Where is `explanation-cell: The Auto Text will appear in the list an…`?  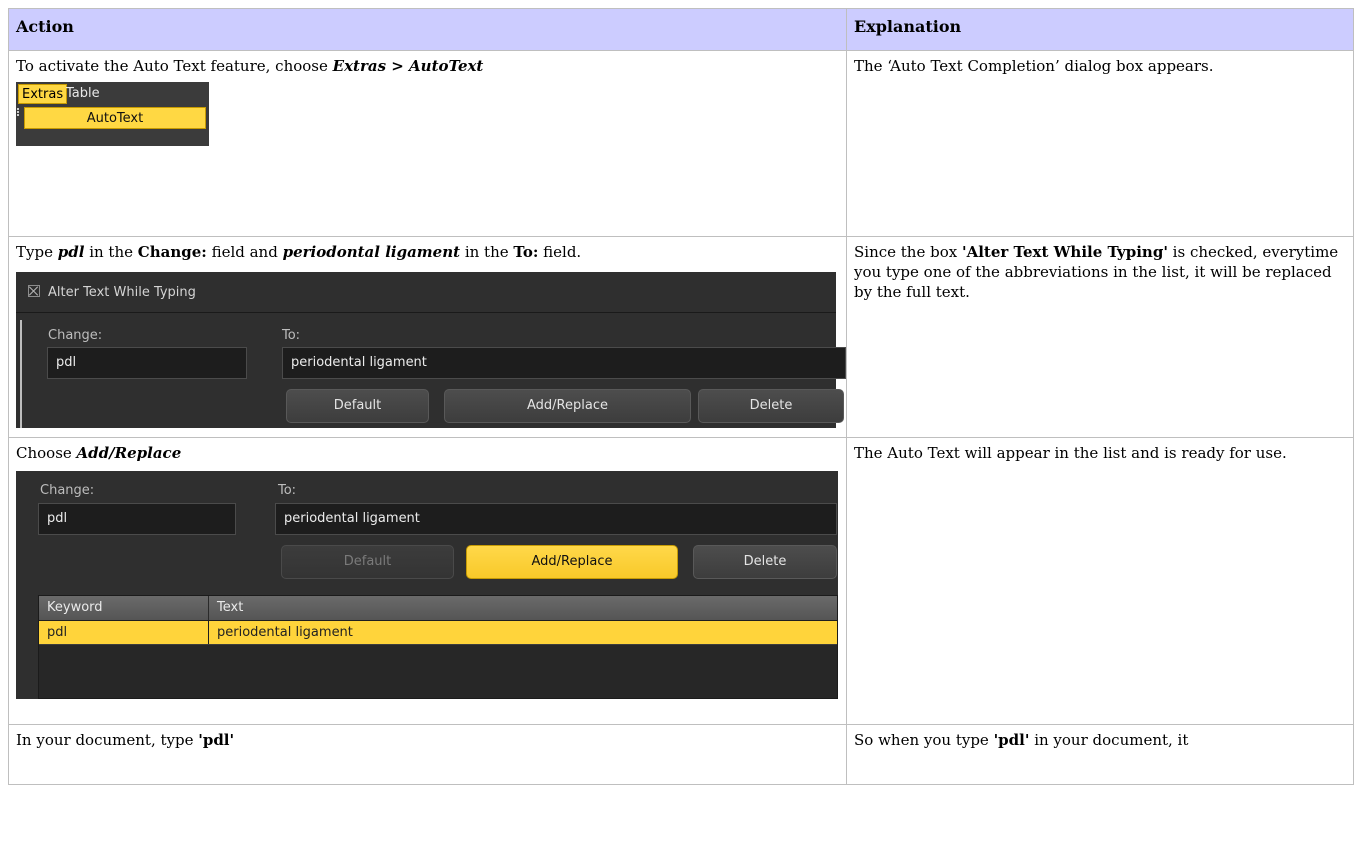
explanation-cell: The Auto Text will appear in the list an… is located at coordinates (1100, 581).